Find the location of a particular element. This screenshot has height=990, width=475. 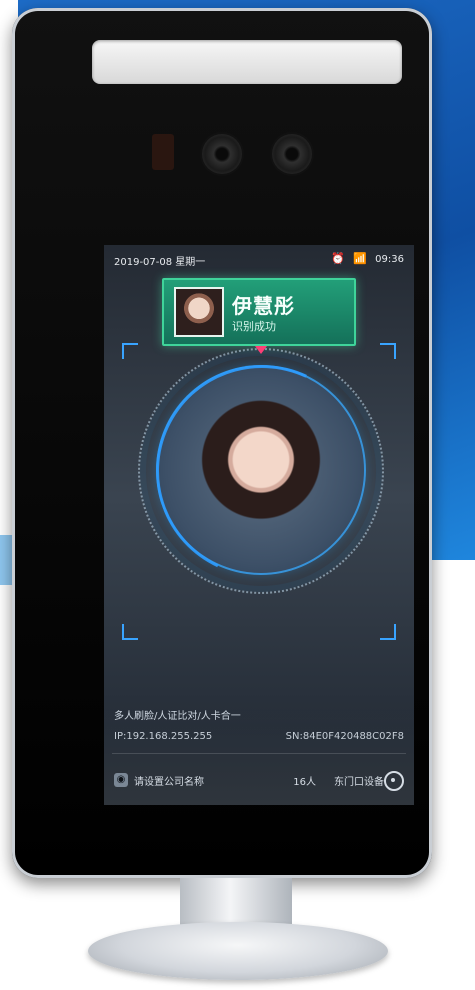

recognized-name: 伊慧彤 is located at coordinates (263, 306).